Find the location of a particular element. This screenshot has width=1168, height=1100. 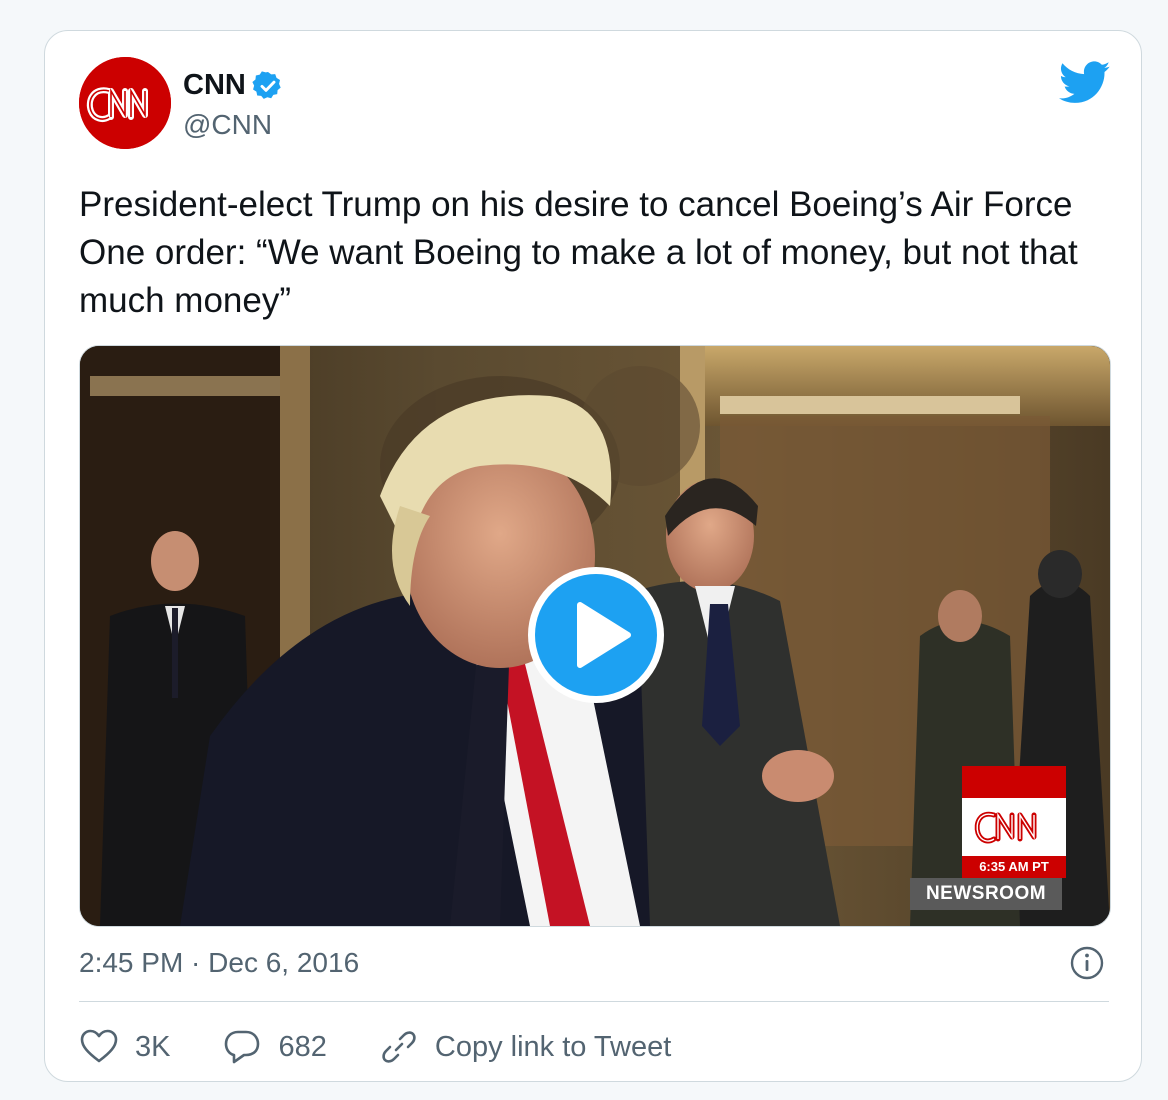

video-overlay-show: NEWSROOM is located at coordinates (986, 894).